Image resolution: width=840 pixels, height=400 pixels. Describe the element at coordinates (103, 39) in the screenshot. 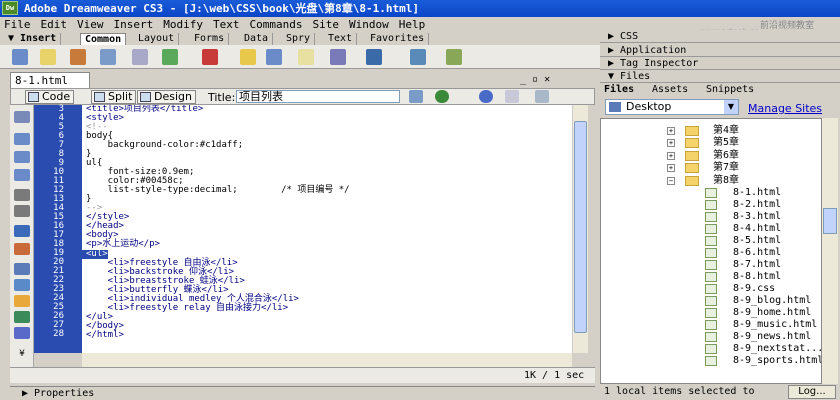

I see `tab-common: Common` at that location.